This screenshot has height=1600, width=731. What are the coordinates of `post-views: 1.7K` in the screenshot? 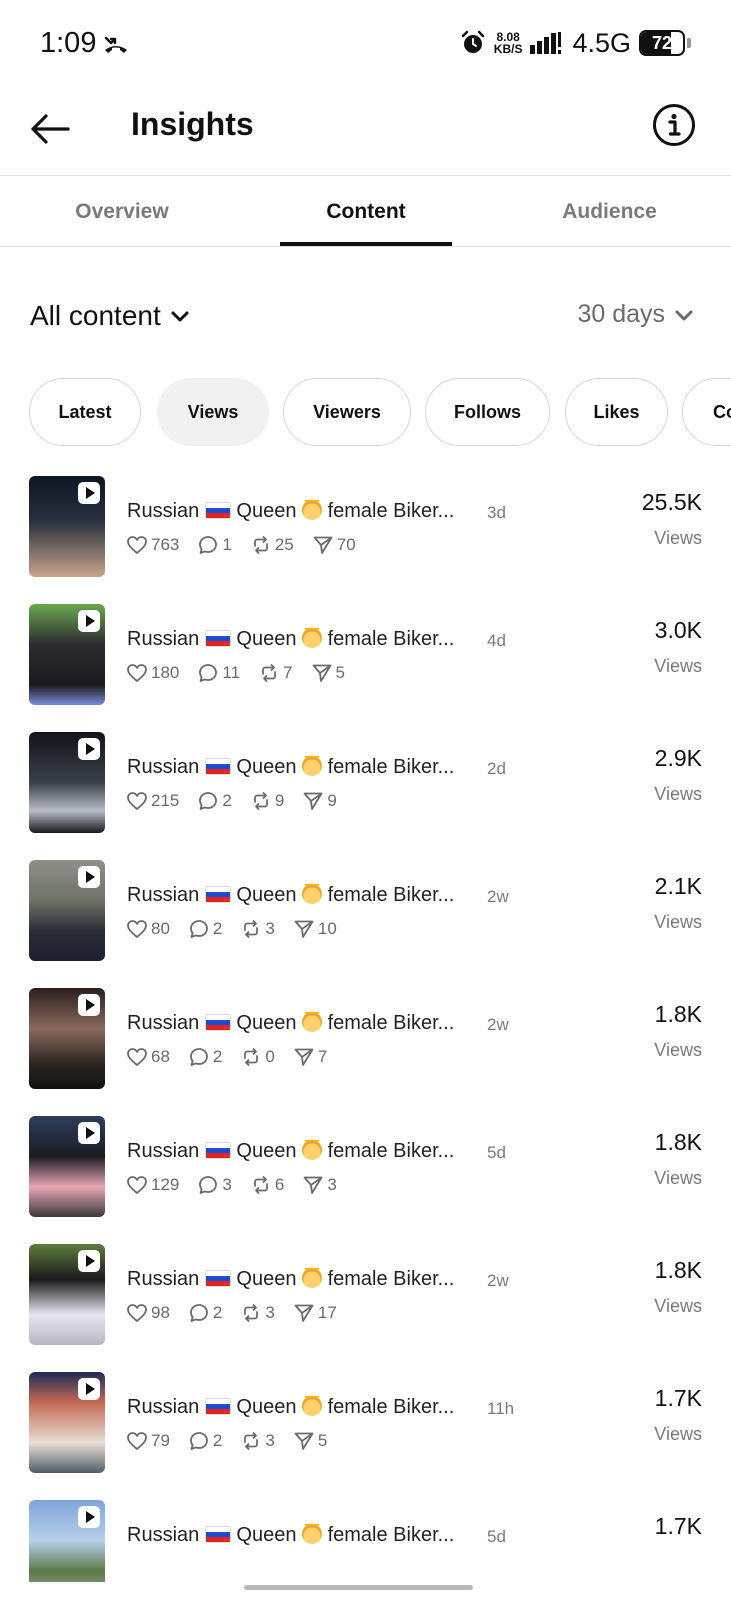 It's located at (678, 1526).